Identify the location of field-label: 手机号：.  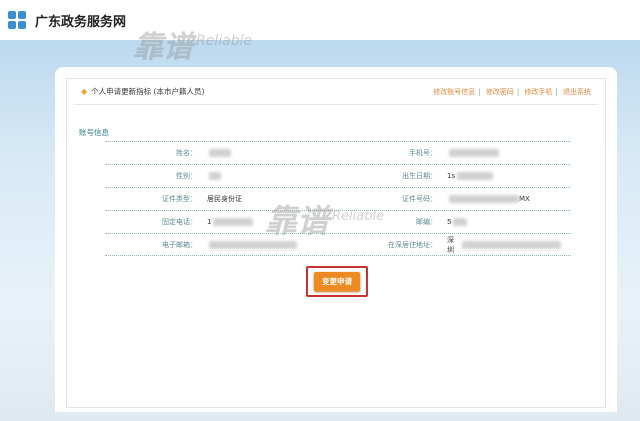
(423, 153).